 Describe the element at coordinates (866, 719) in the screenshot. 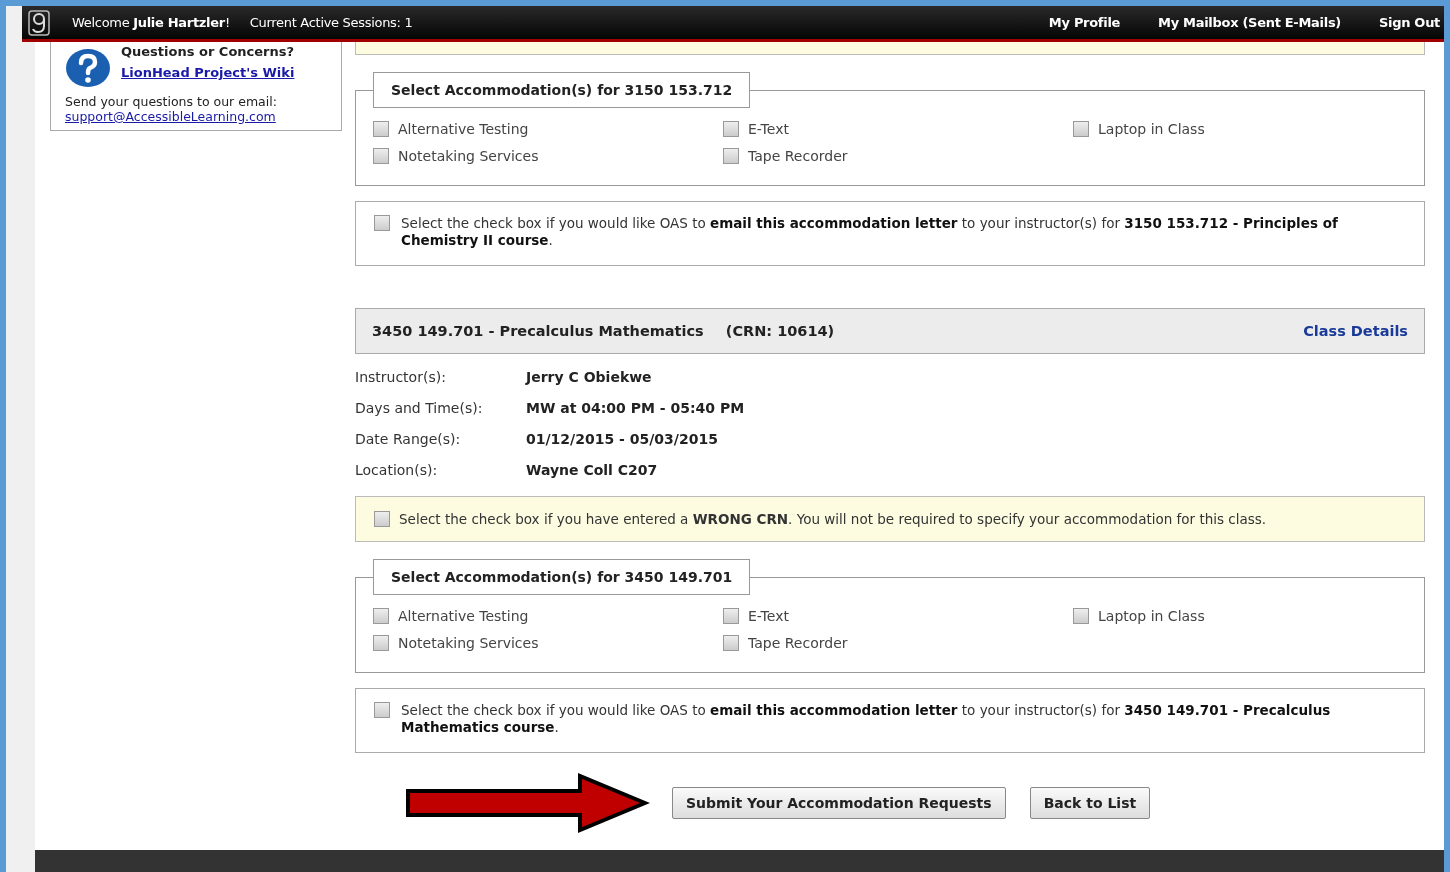

I see `email-letter-text: Select the check box if you would like OAS to email this accommodation letter to your instructor(s) for 3450 149.701 - Precalculus Mathematics course.` at that location.